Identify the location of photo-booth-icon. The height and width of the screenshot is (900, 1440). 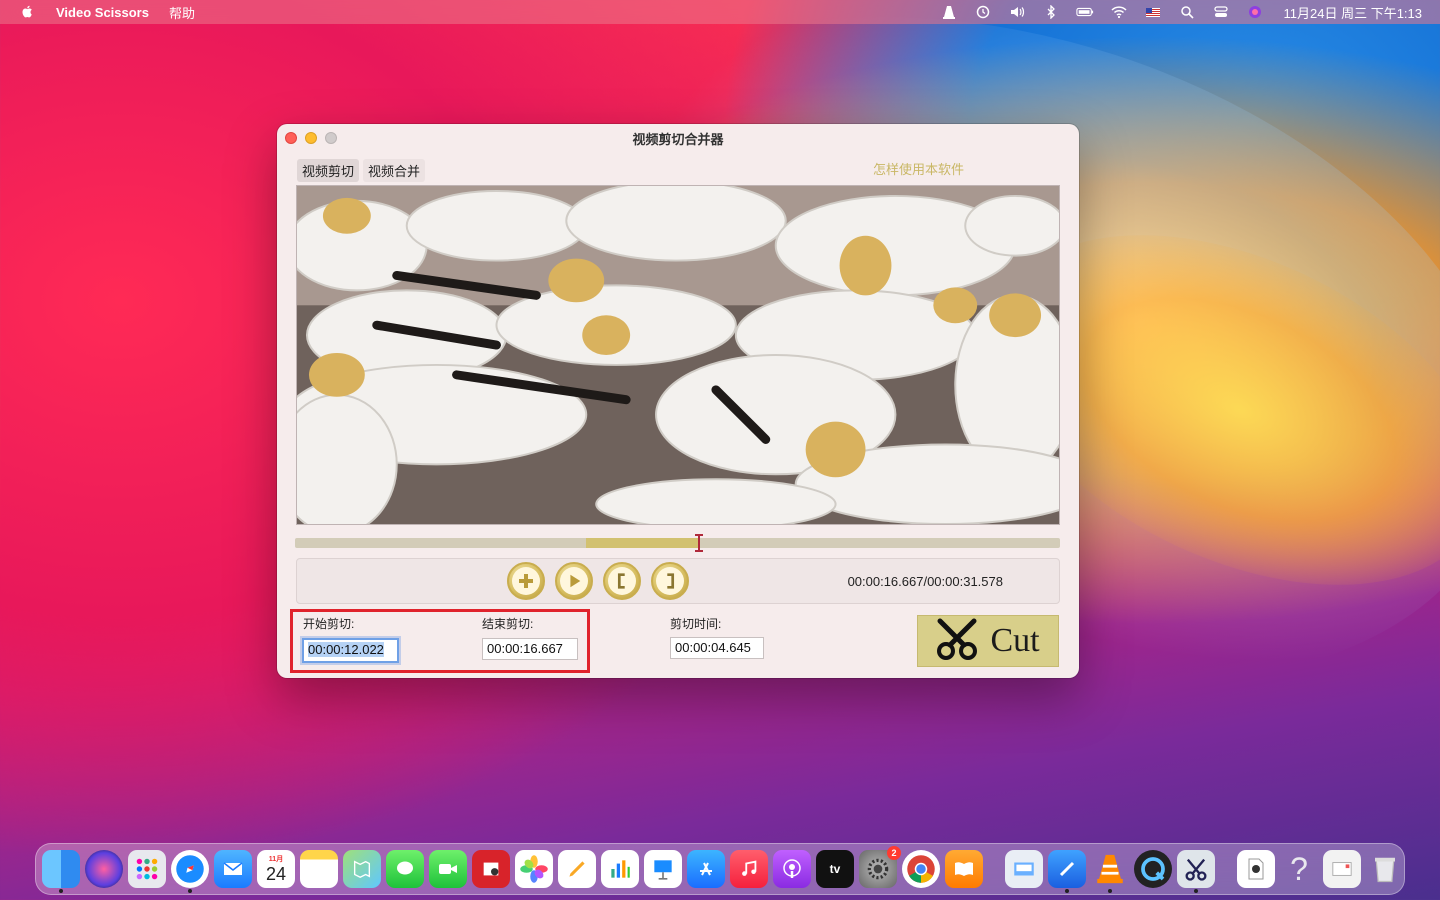
(491, 869).